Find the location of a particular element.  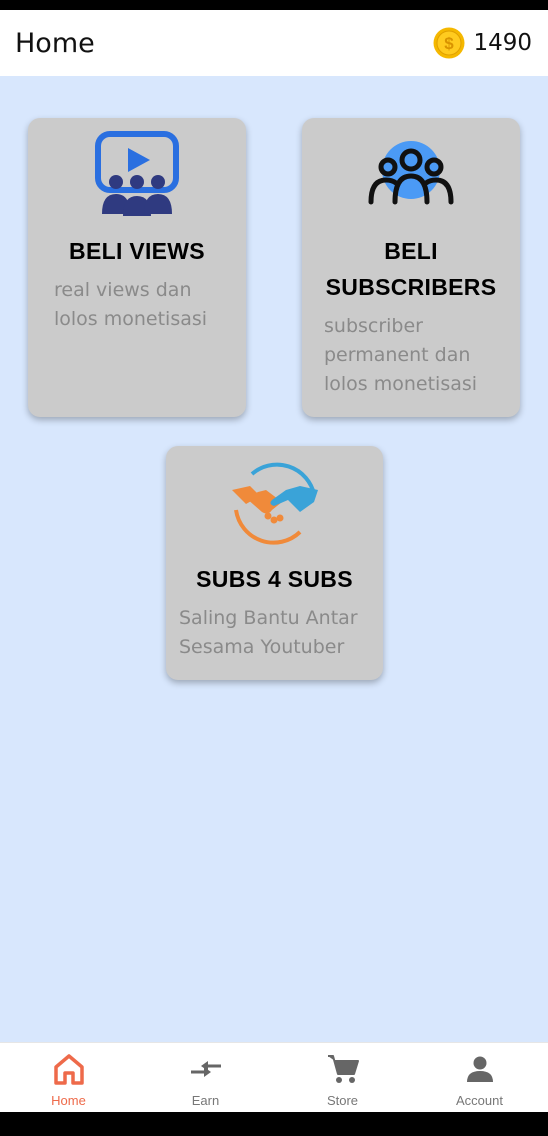

nav-store: Store is located at coordinates (342, 1077).